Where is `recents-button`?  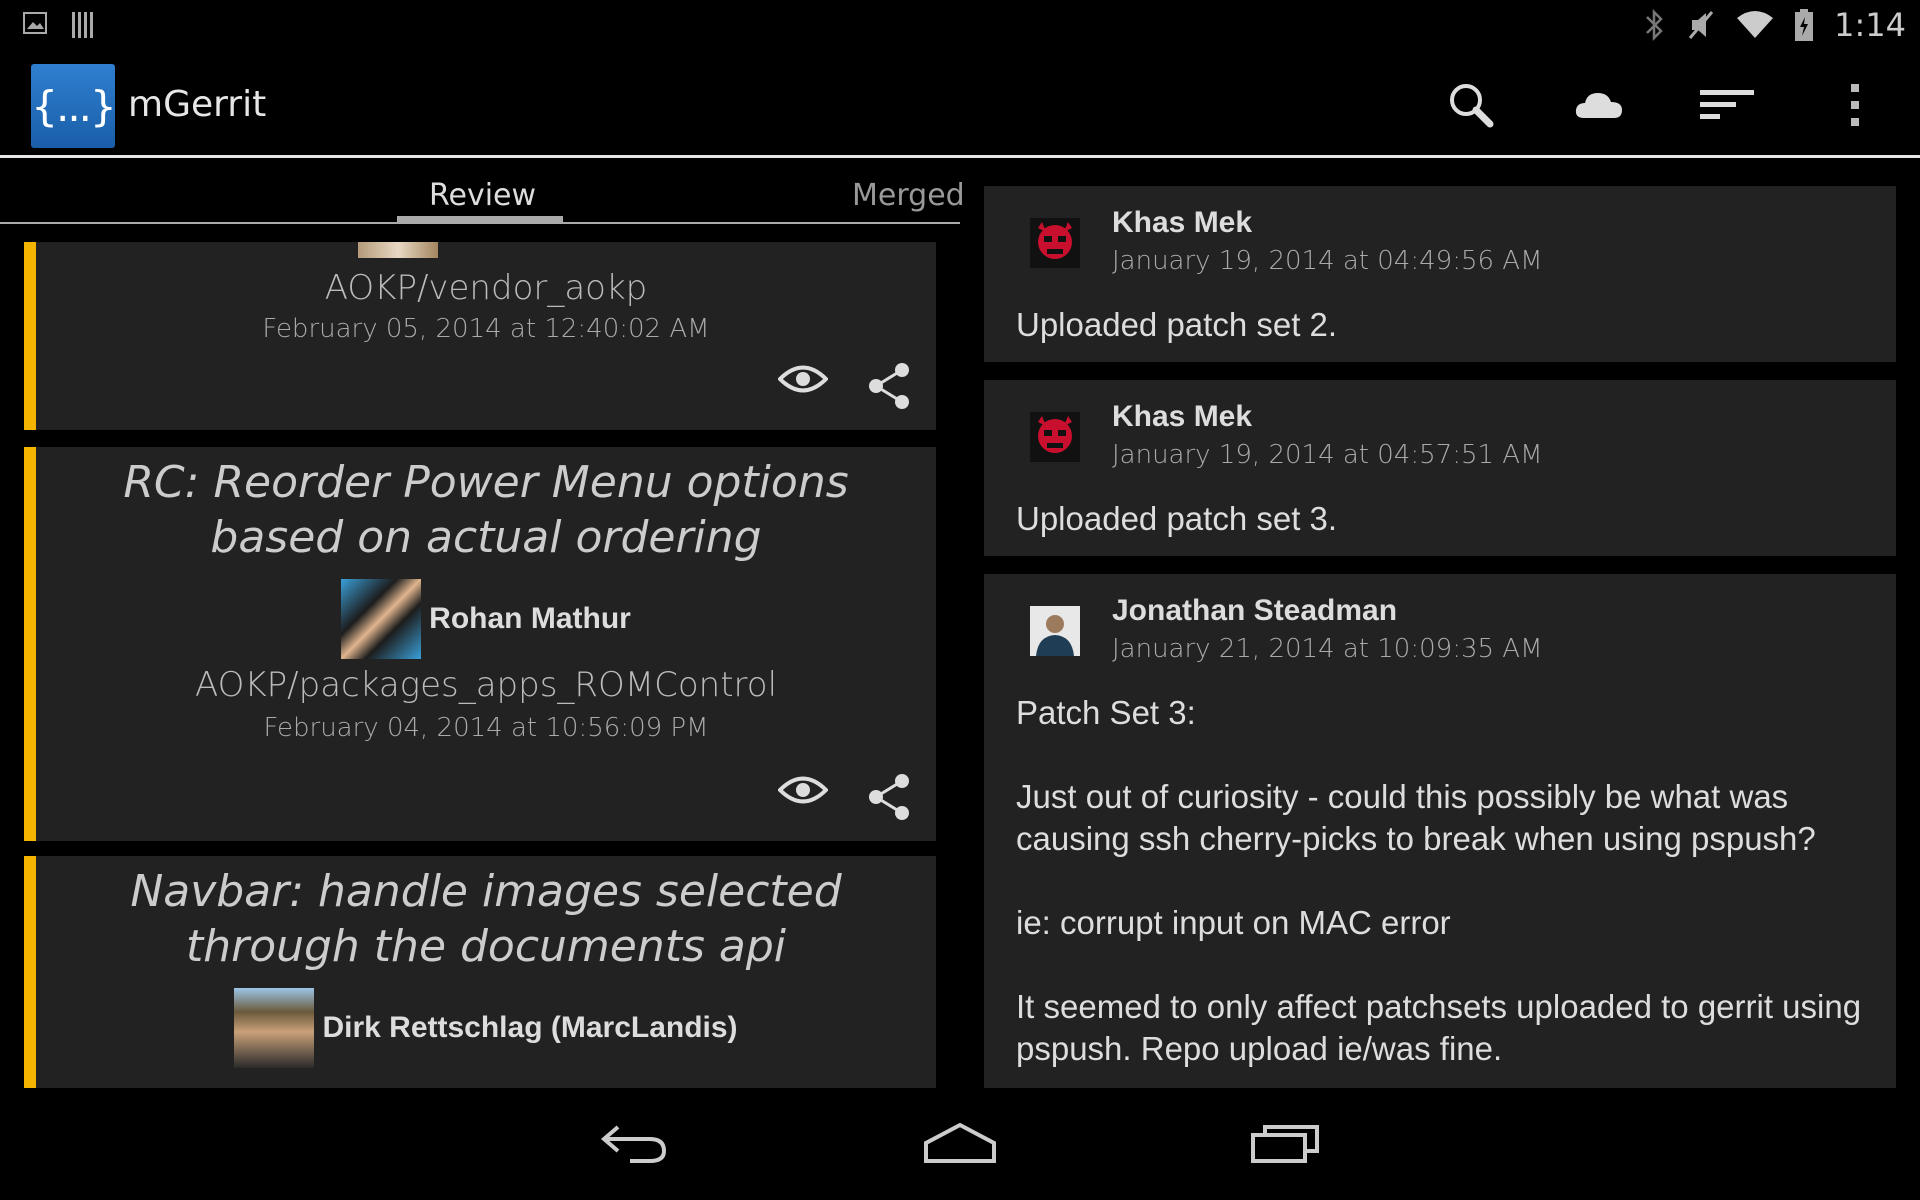 recents-button is located at coordinates (1285, 1143).